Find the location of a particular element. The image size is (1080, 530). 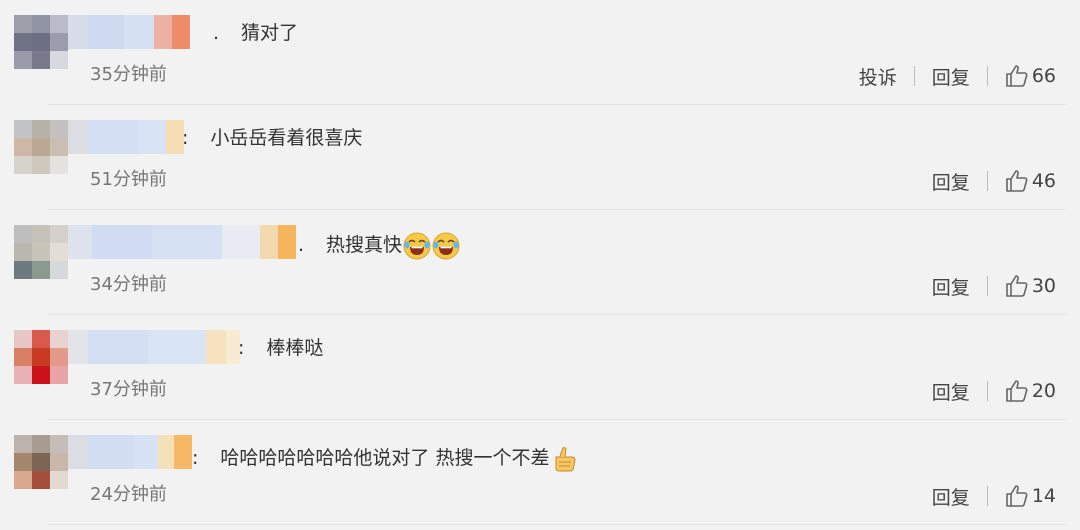

comment-time: 24分钟前 is located at coordinates (128, 494).